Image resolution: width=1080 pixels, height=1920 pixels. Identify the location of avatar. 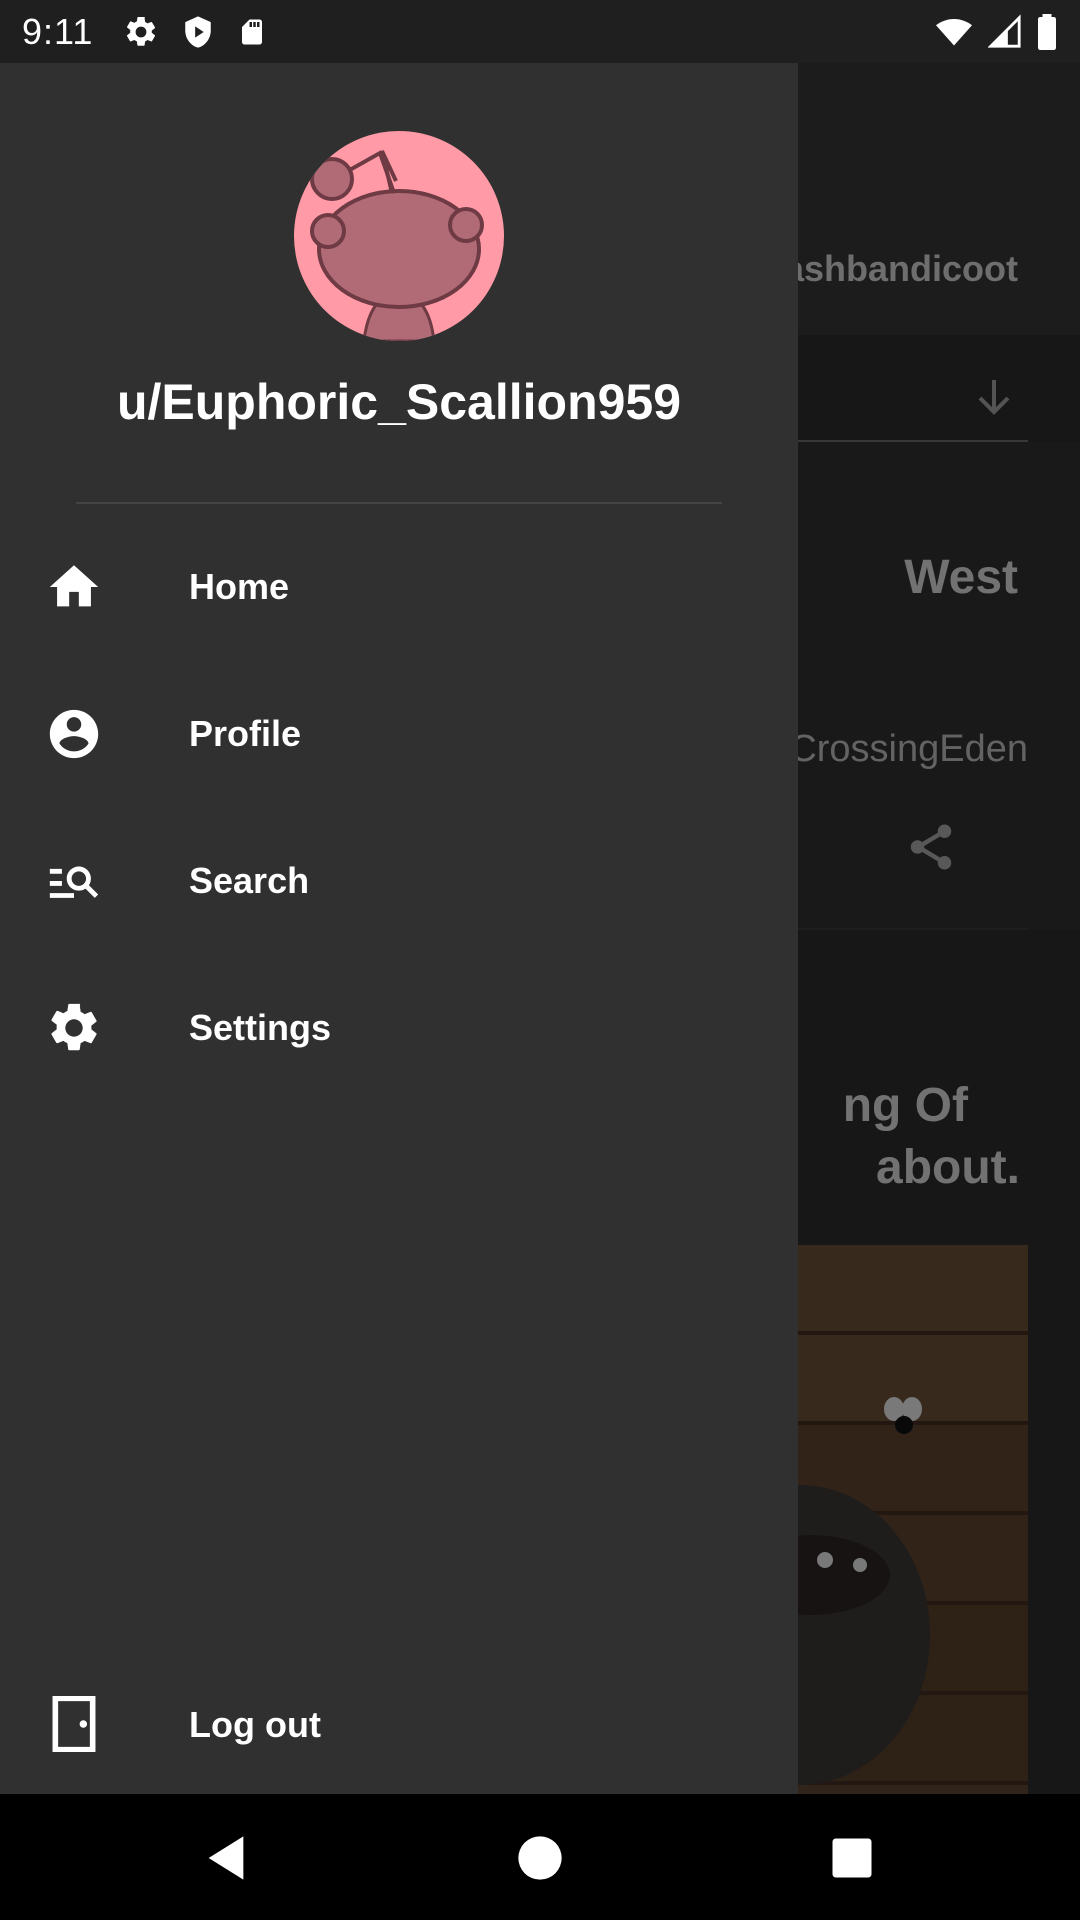
(399, 236).